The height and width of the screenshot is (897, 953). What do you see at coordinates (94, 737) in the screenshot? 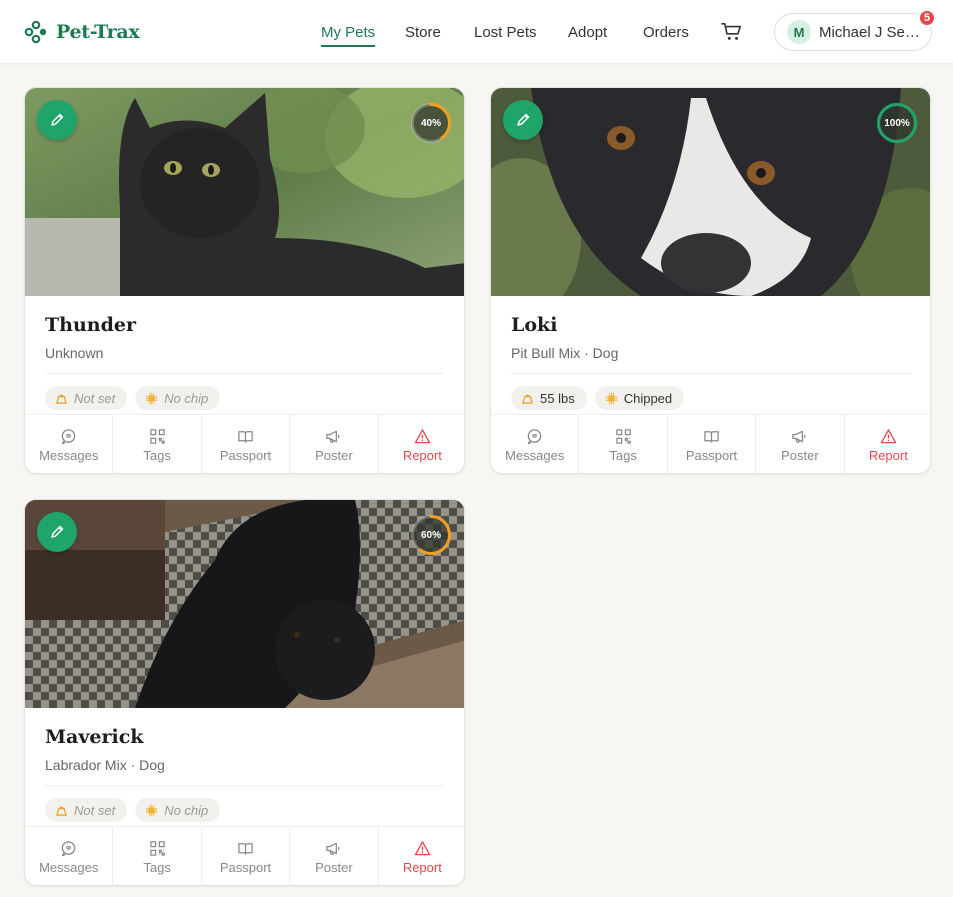
I see `pet-name: Maverick` at bounding box center [94, 737].